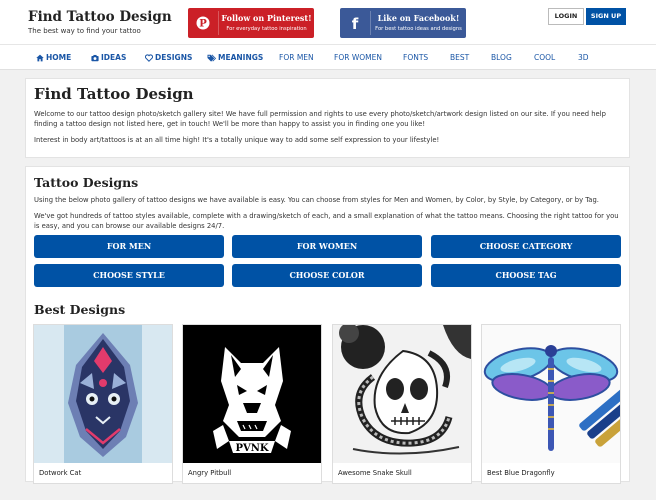  Describe the element at coordinates (251, 448) in the screenshot. I see `svg-text: PVNK` at that location.